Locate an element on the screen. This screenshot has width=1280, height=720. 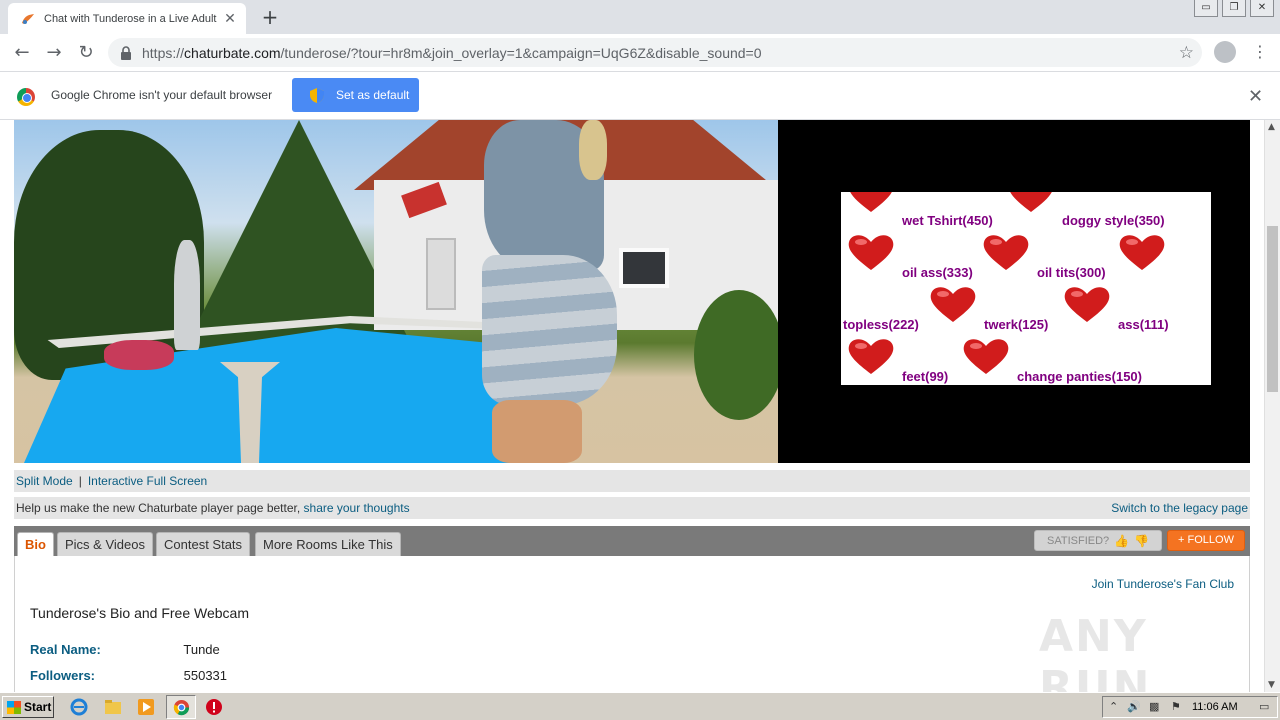
scene-window is located at coordinates (644, 268).